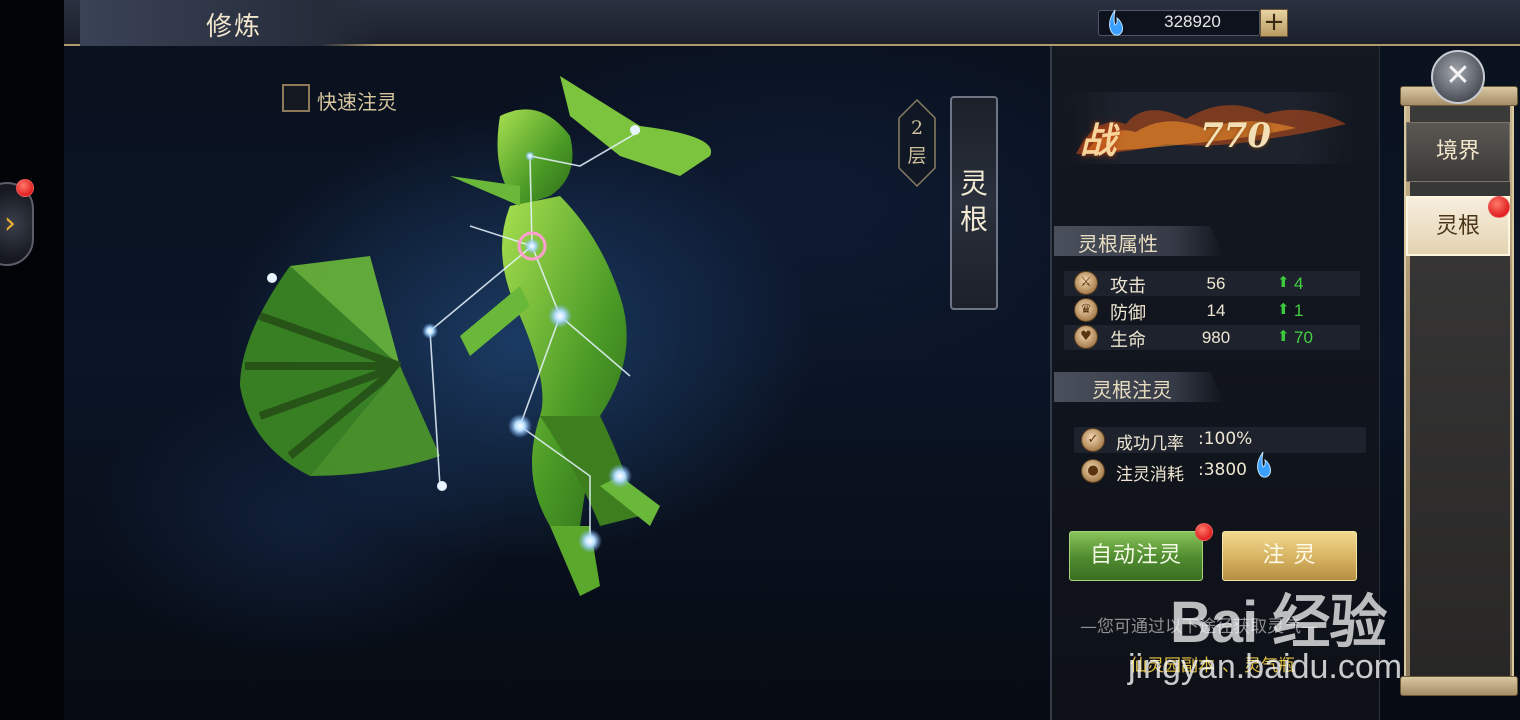 Image resolution: width=1520 pixels, height=720 pixels. I want to click on infusion-title: 灵根注灵, so click(1132, 390).